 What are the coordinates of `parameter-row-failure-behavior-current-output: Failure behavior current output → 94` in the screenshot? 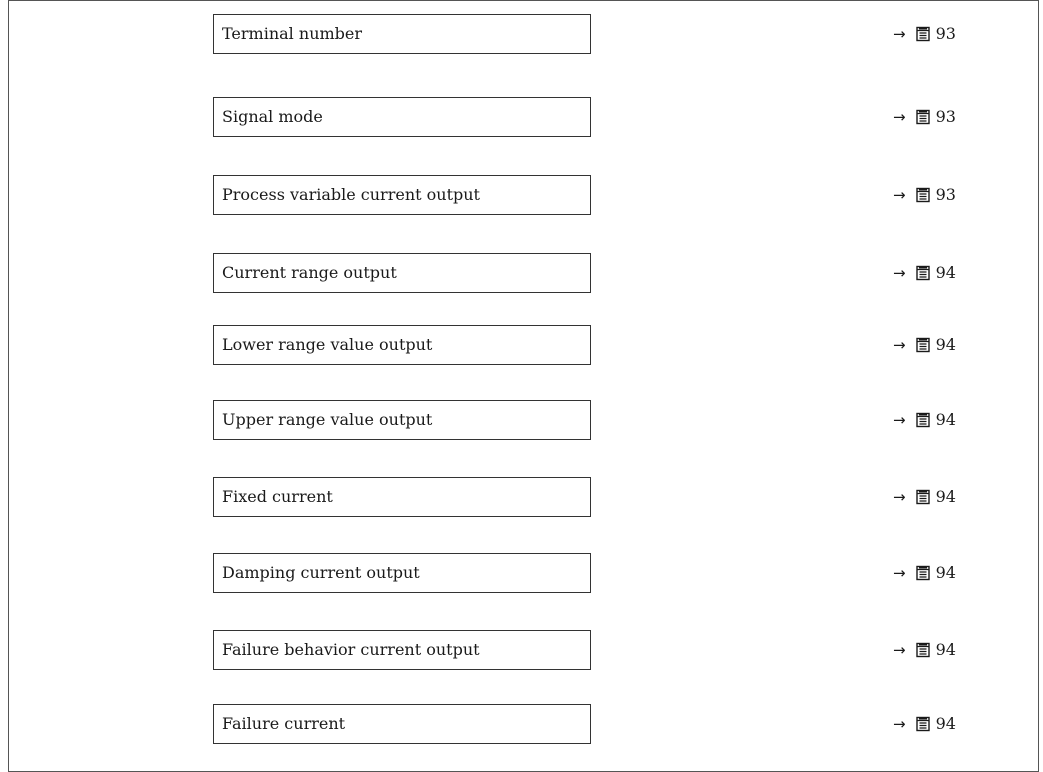 It's located at (521, 650).